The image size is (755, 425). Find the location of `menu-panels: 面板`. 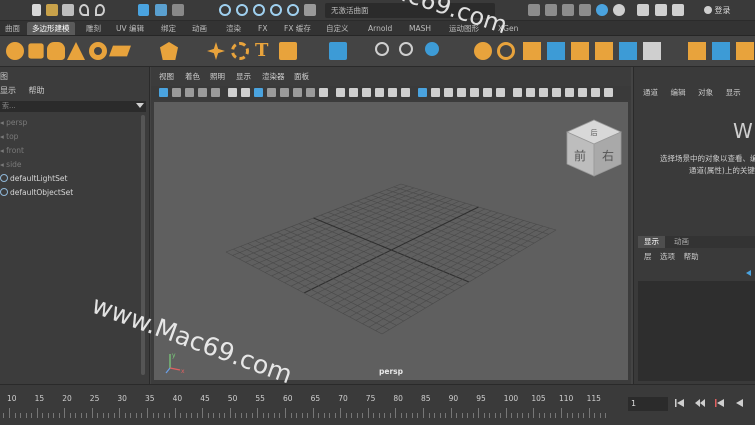

menu-panels: 面板 is located at coordinates (301, 76).